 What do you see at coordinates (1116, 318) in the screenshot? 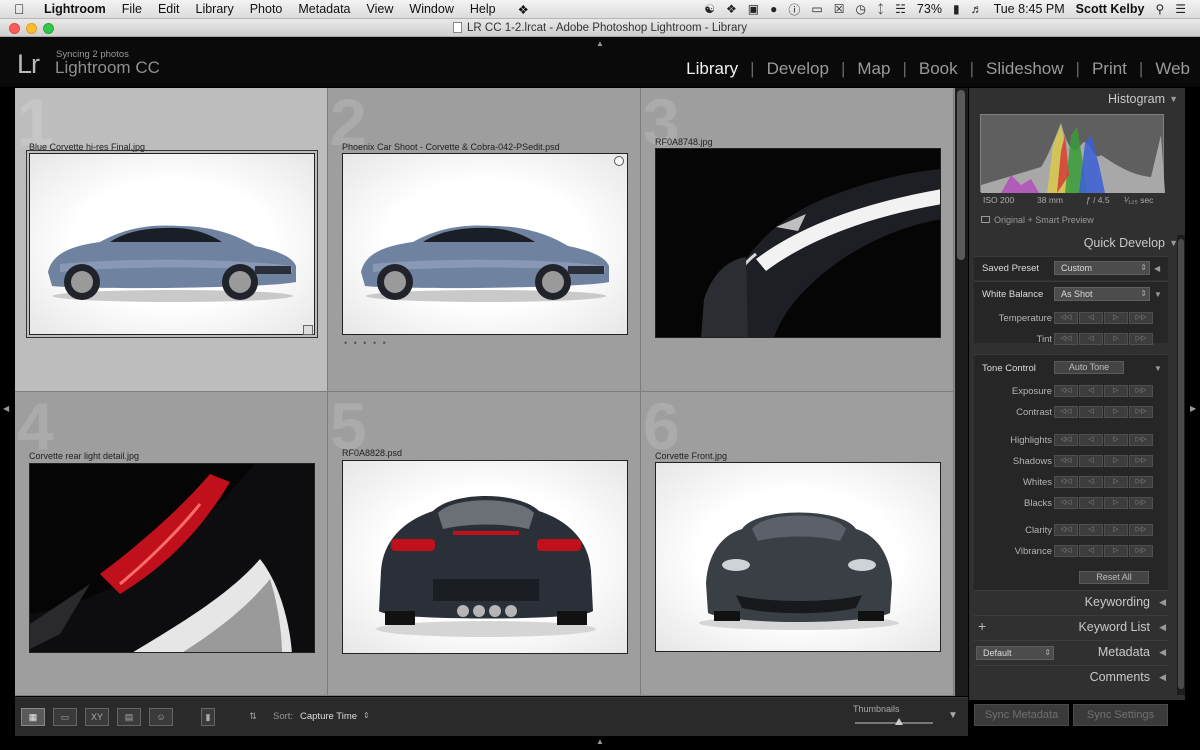
I see `temperature-up-button: ▷` at bounding box center [1116, 318].